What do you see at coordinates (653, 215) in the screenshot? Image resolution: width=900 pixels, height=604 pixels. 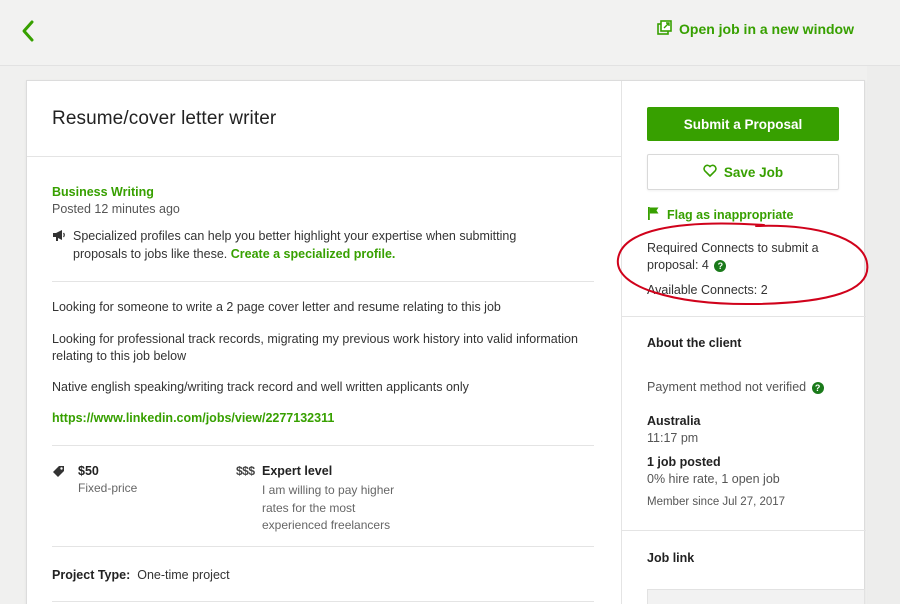 I see `flag-icon` at bounding box center [653, 215].